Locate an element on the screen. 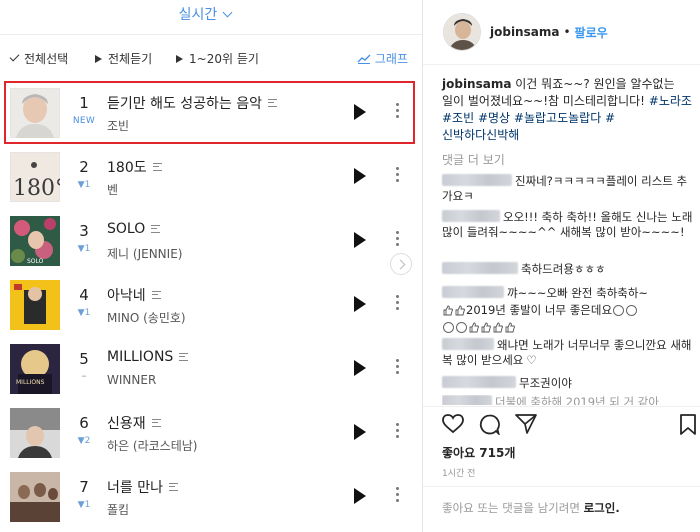 This screenshot has height=532, width=700. song-title: SOLO is located at coordinates (134, 229).